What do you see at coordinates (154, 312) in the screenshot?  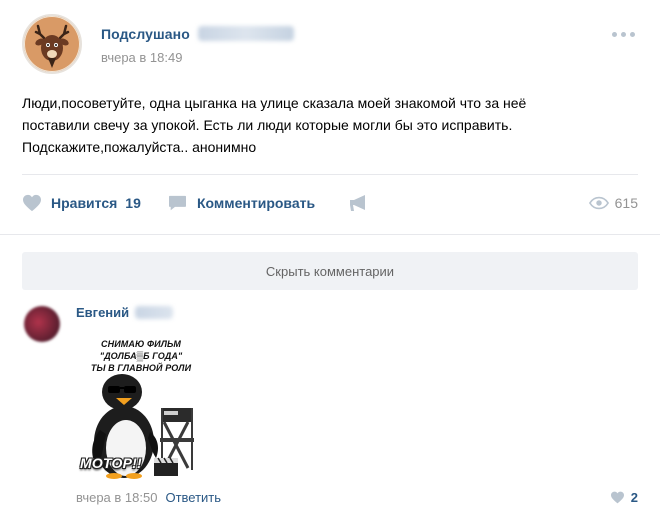 I see `comment-author-blurred` at bounding box center [154, 312].